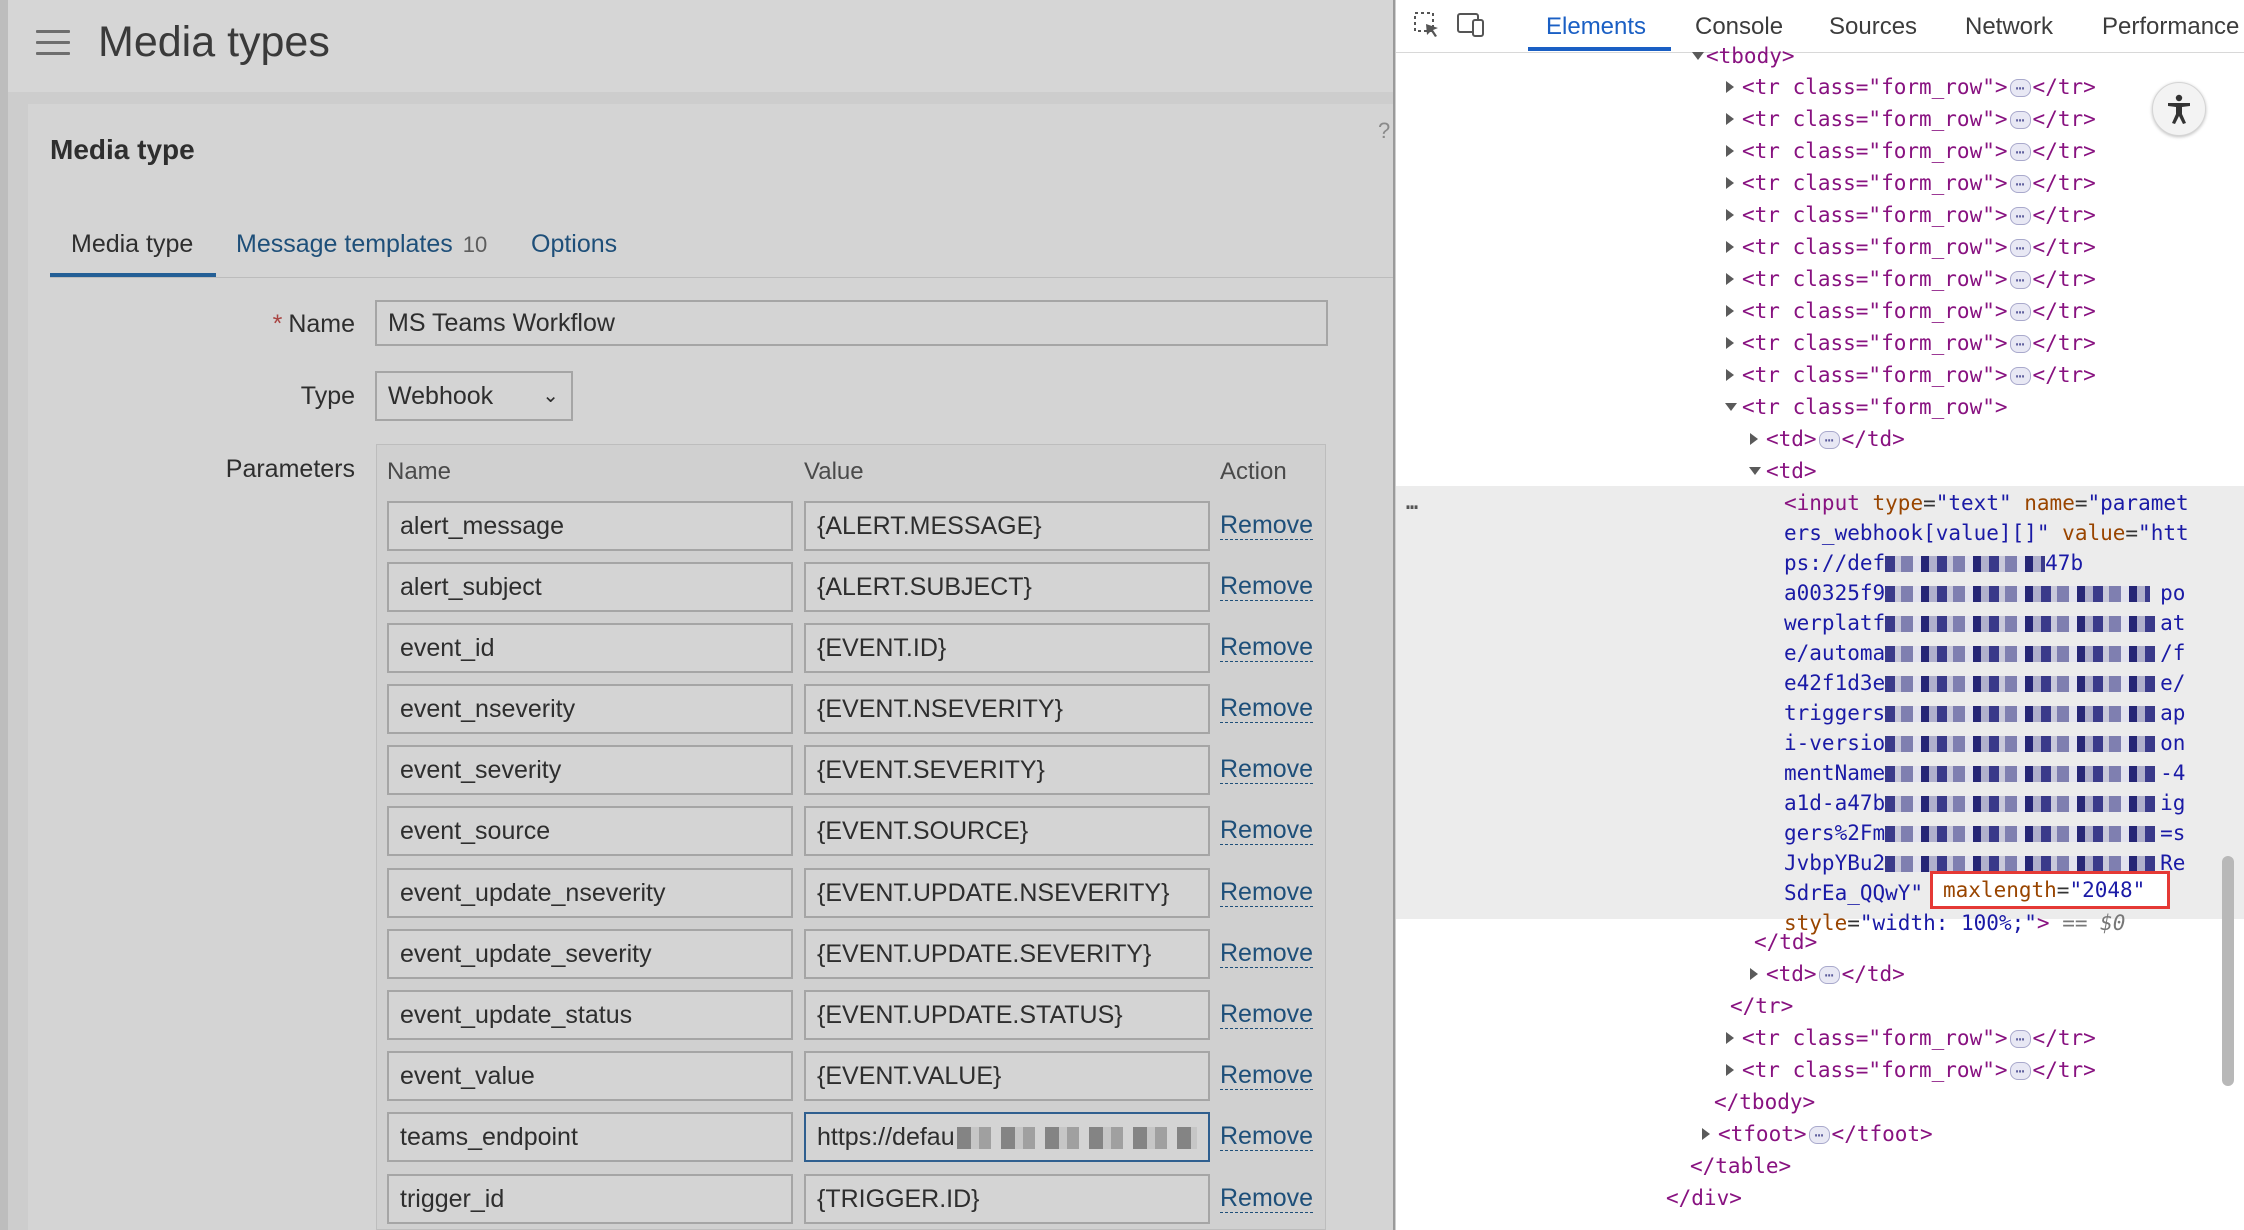 The height and width of the screenshot is (1230, 2244). Describe the element at coordinates (1007, 587) in the screenshot. I see `param-value-input: {ALERT.SUBJECT}` at that location.